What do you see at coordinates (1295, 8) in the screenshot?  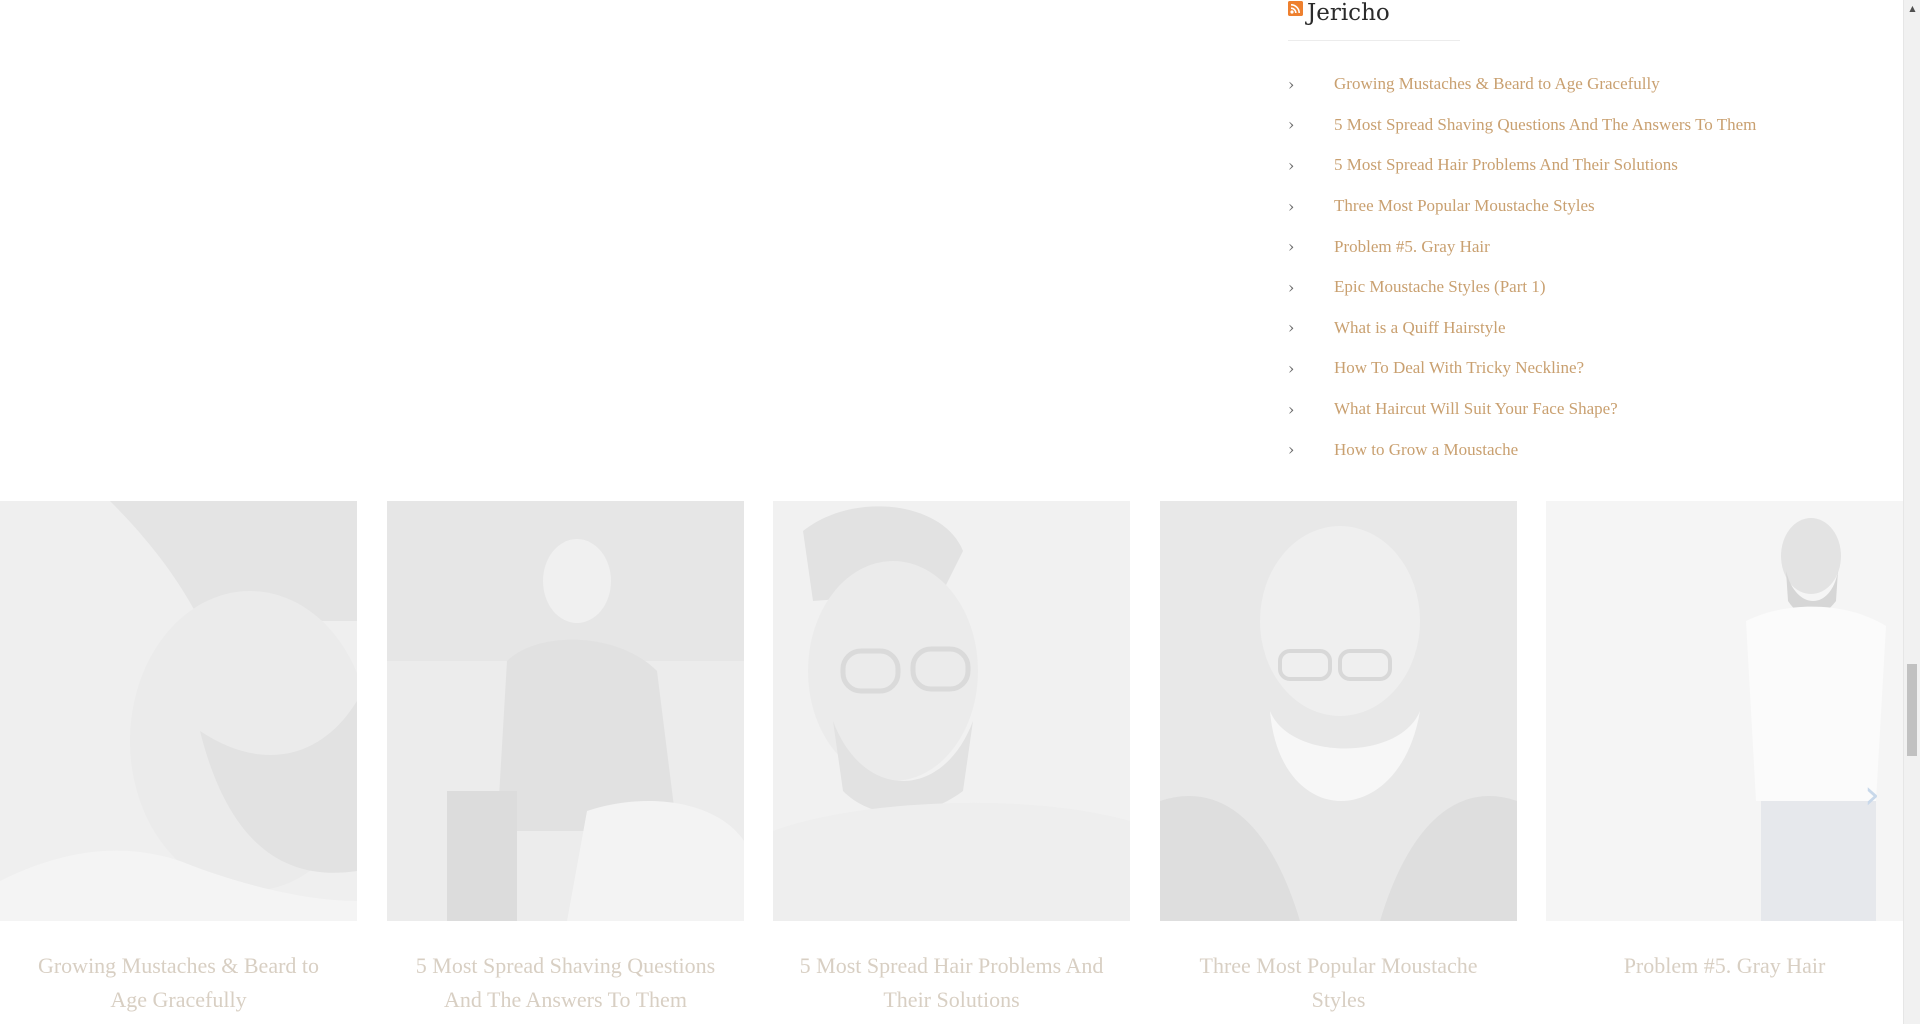 I see `rss-feed-icon` at bounding box center [1295, 8].